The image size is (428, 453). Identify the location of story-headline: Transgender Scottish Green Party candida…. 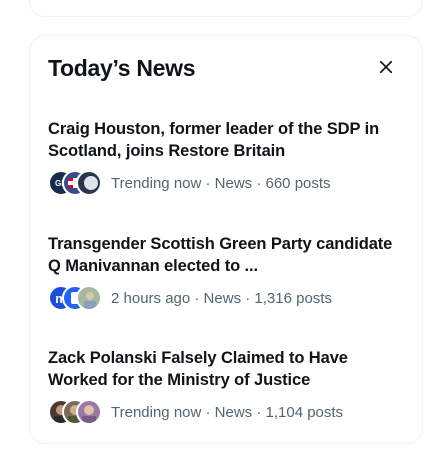
(220, 255).